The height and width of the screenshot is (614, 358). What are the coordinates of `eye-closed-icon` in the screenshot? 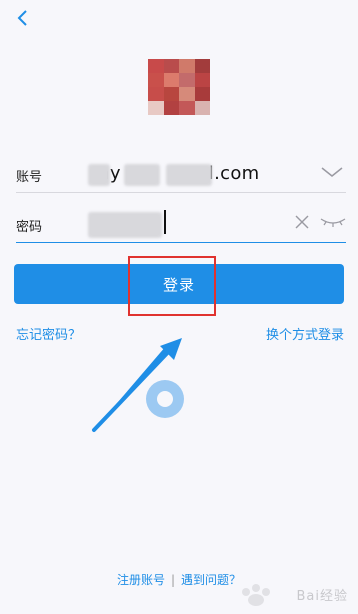 It's located at (333, 222).